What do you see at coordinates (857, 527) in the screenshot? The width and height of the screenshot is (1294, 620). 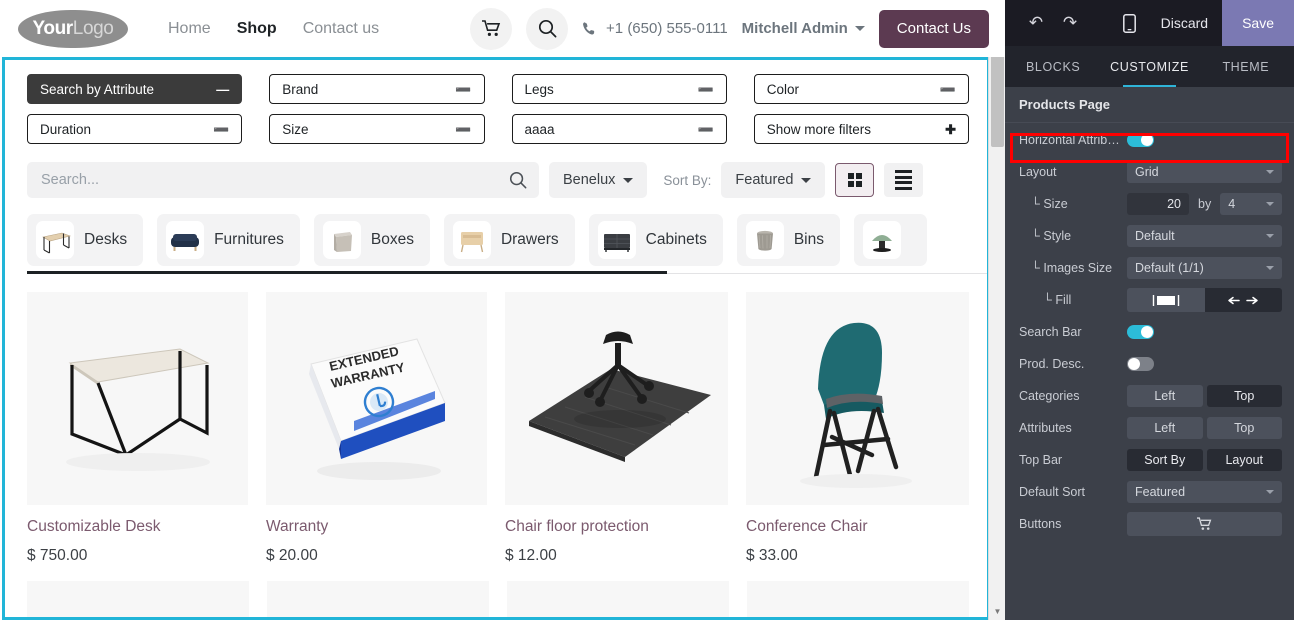 I see `product-name: Conference Chair` at bounding box center [857, 527].